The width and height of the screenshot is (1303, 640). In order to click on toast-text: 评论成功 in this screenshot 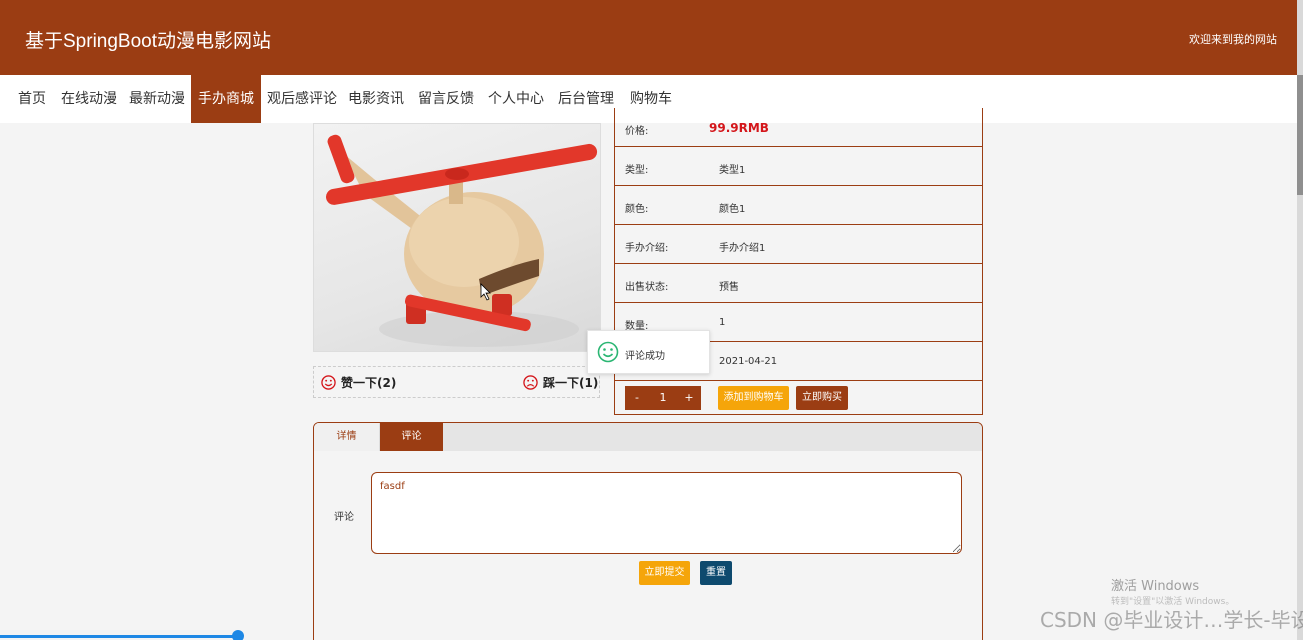, I will do `click(645, 356)`.